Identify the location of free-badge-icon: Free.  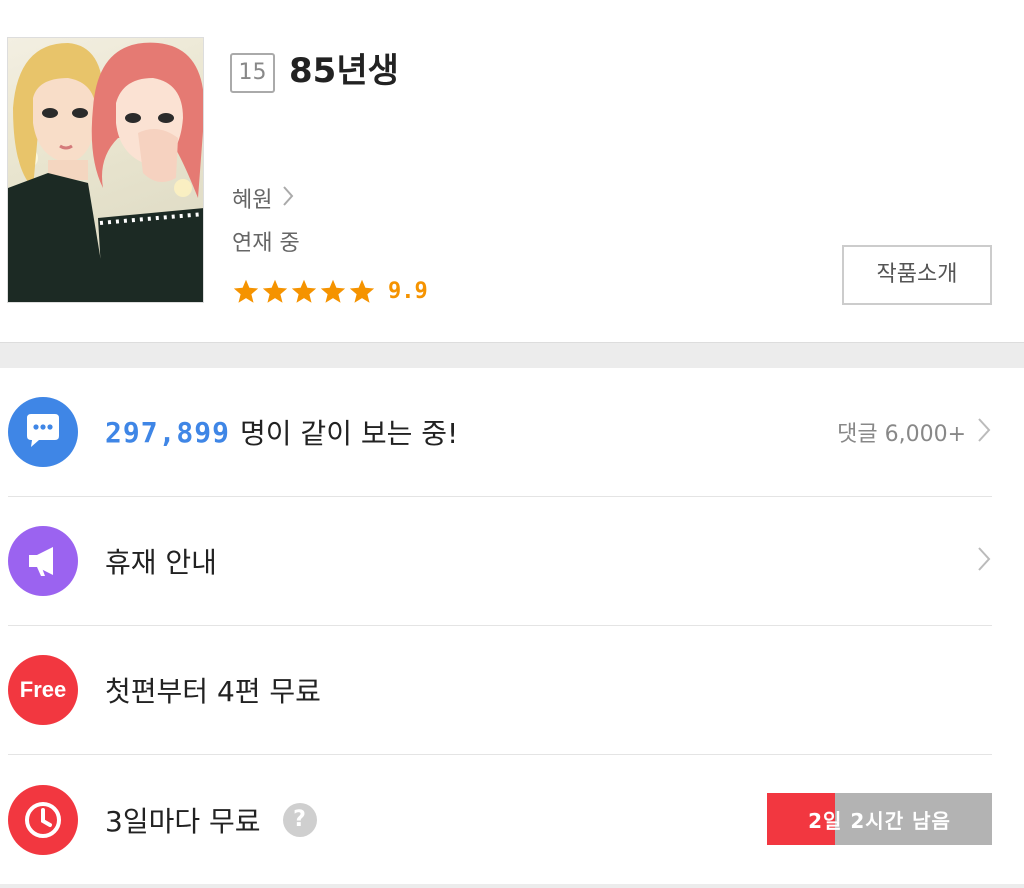
(43, 690).